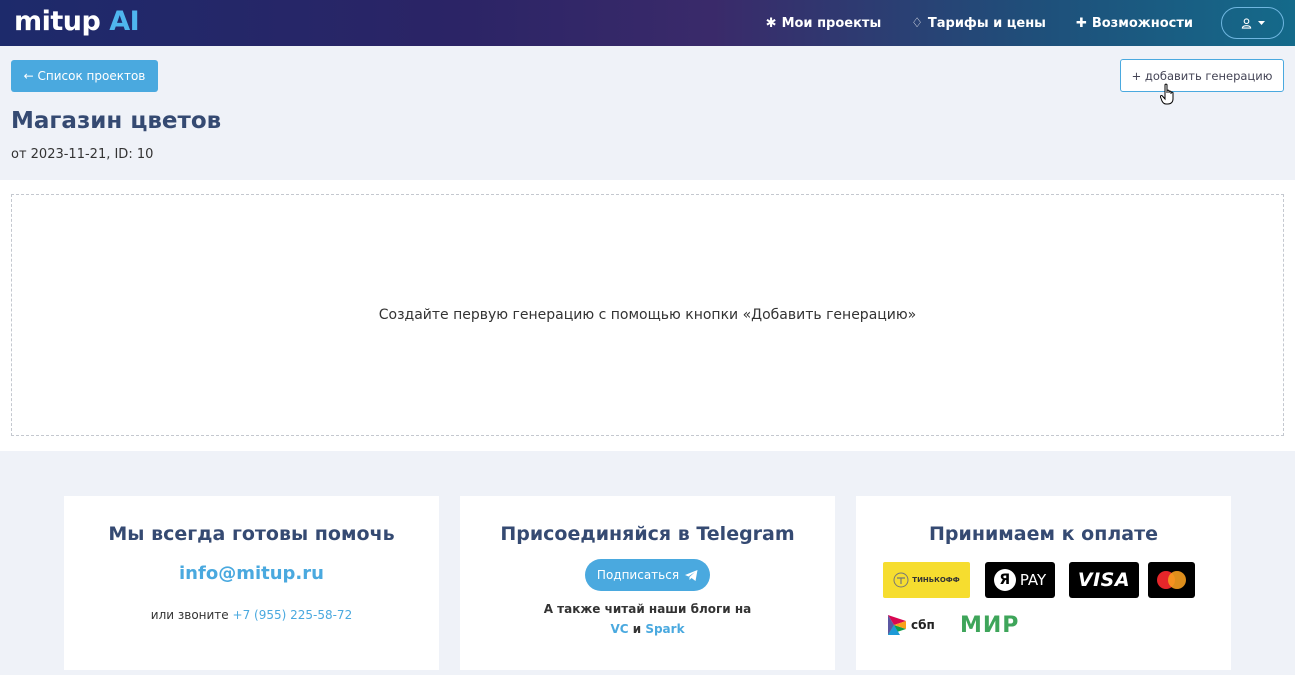  What do you see at coordinates (691, 575) in the screenshot?
I see `telegram-icon` at bounding box center [691, 575].